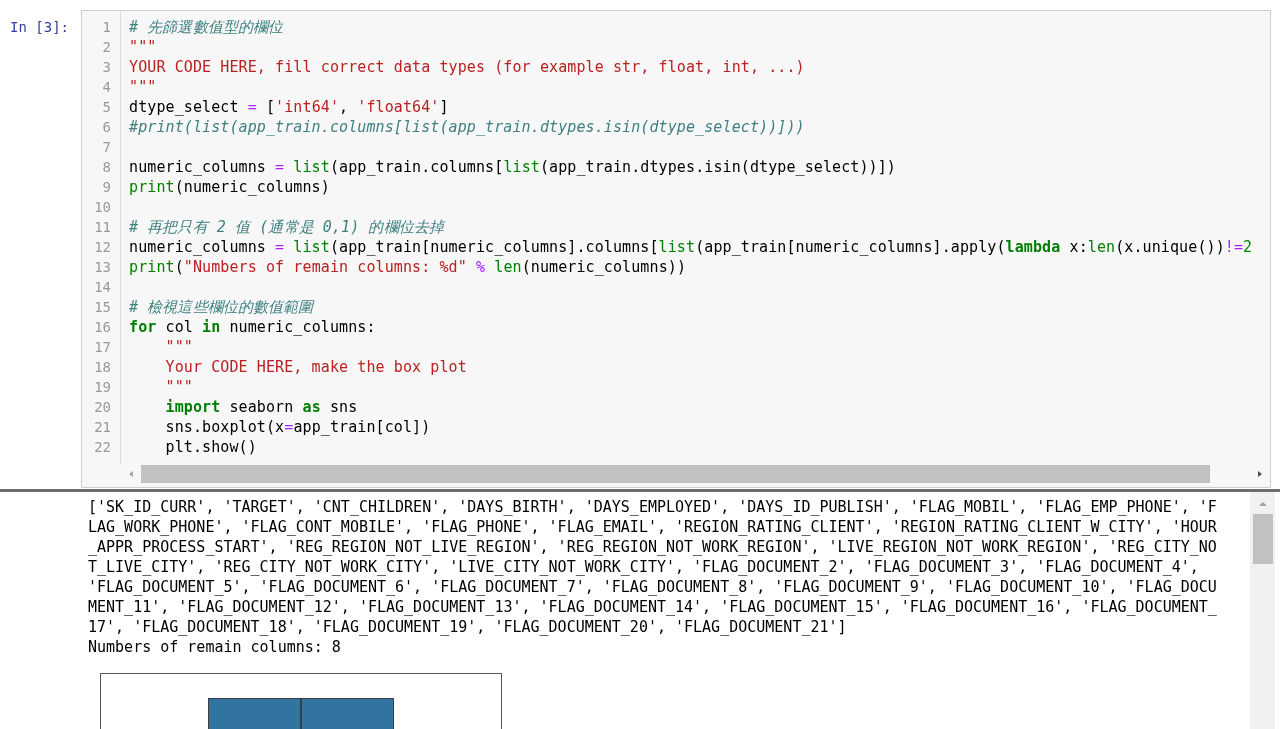 This screenshot has height=729, width=1280. I want to click on line-number: 13, so click(102, 267).